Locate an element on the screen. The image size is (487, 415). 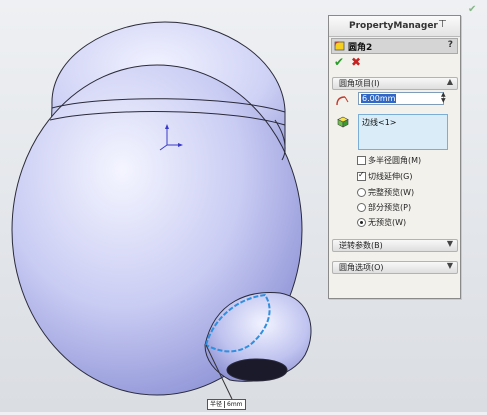
group-fillet-options-label: 圆角选项(O) is located at coordinates (361, 267).